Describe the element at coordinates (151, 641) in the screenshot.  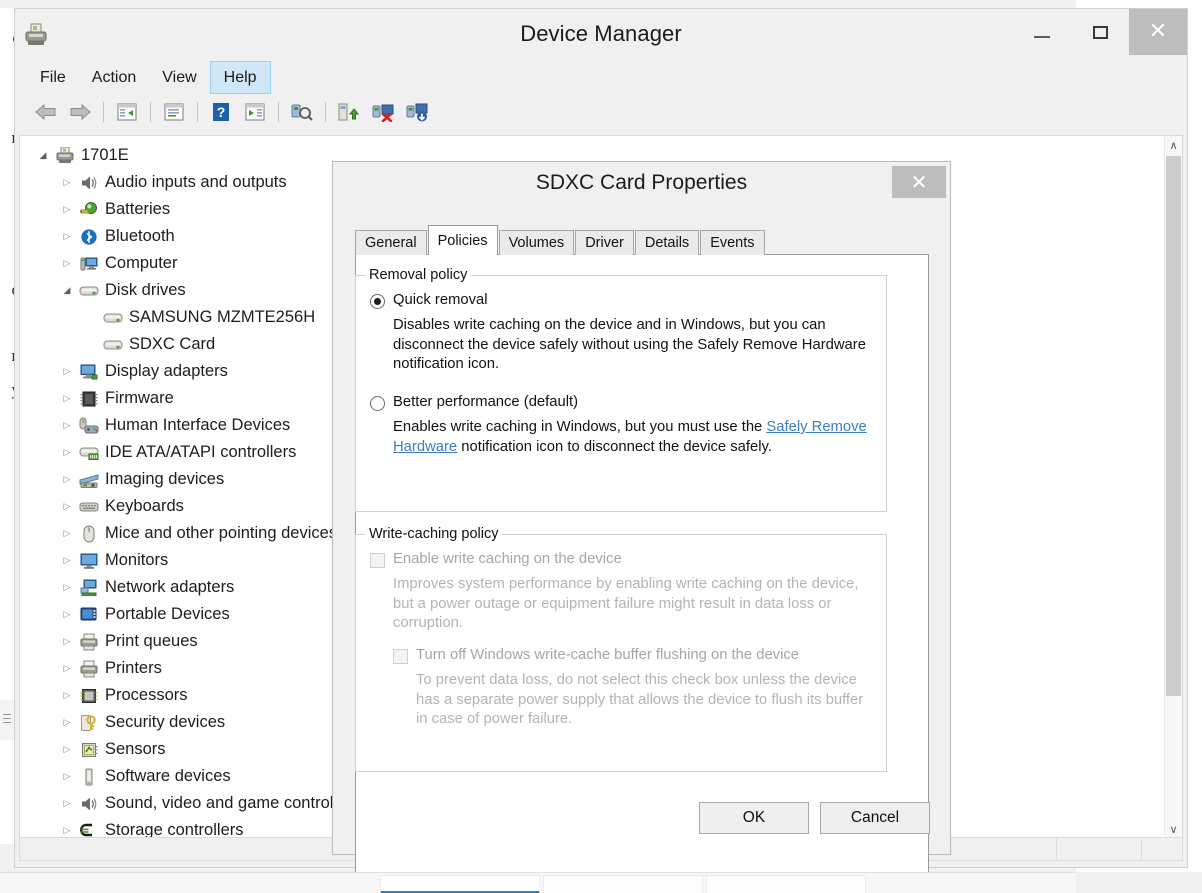
I see `tree-item-label: Print queues` at that location.